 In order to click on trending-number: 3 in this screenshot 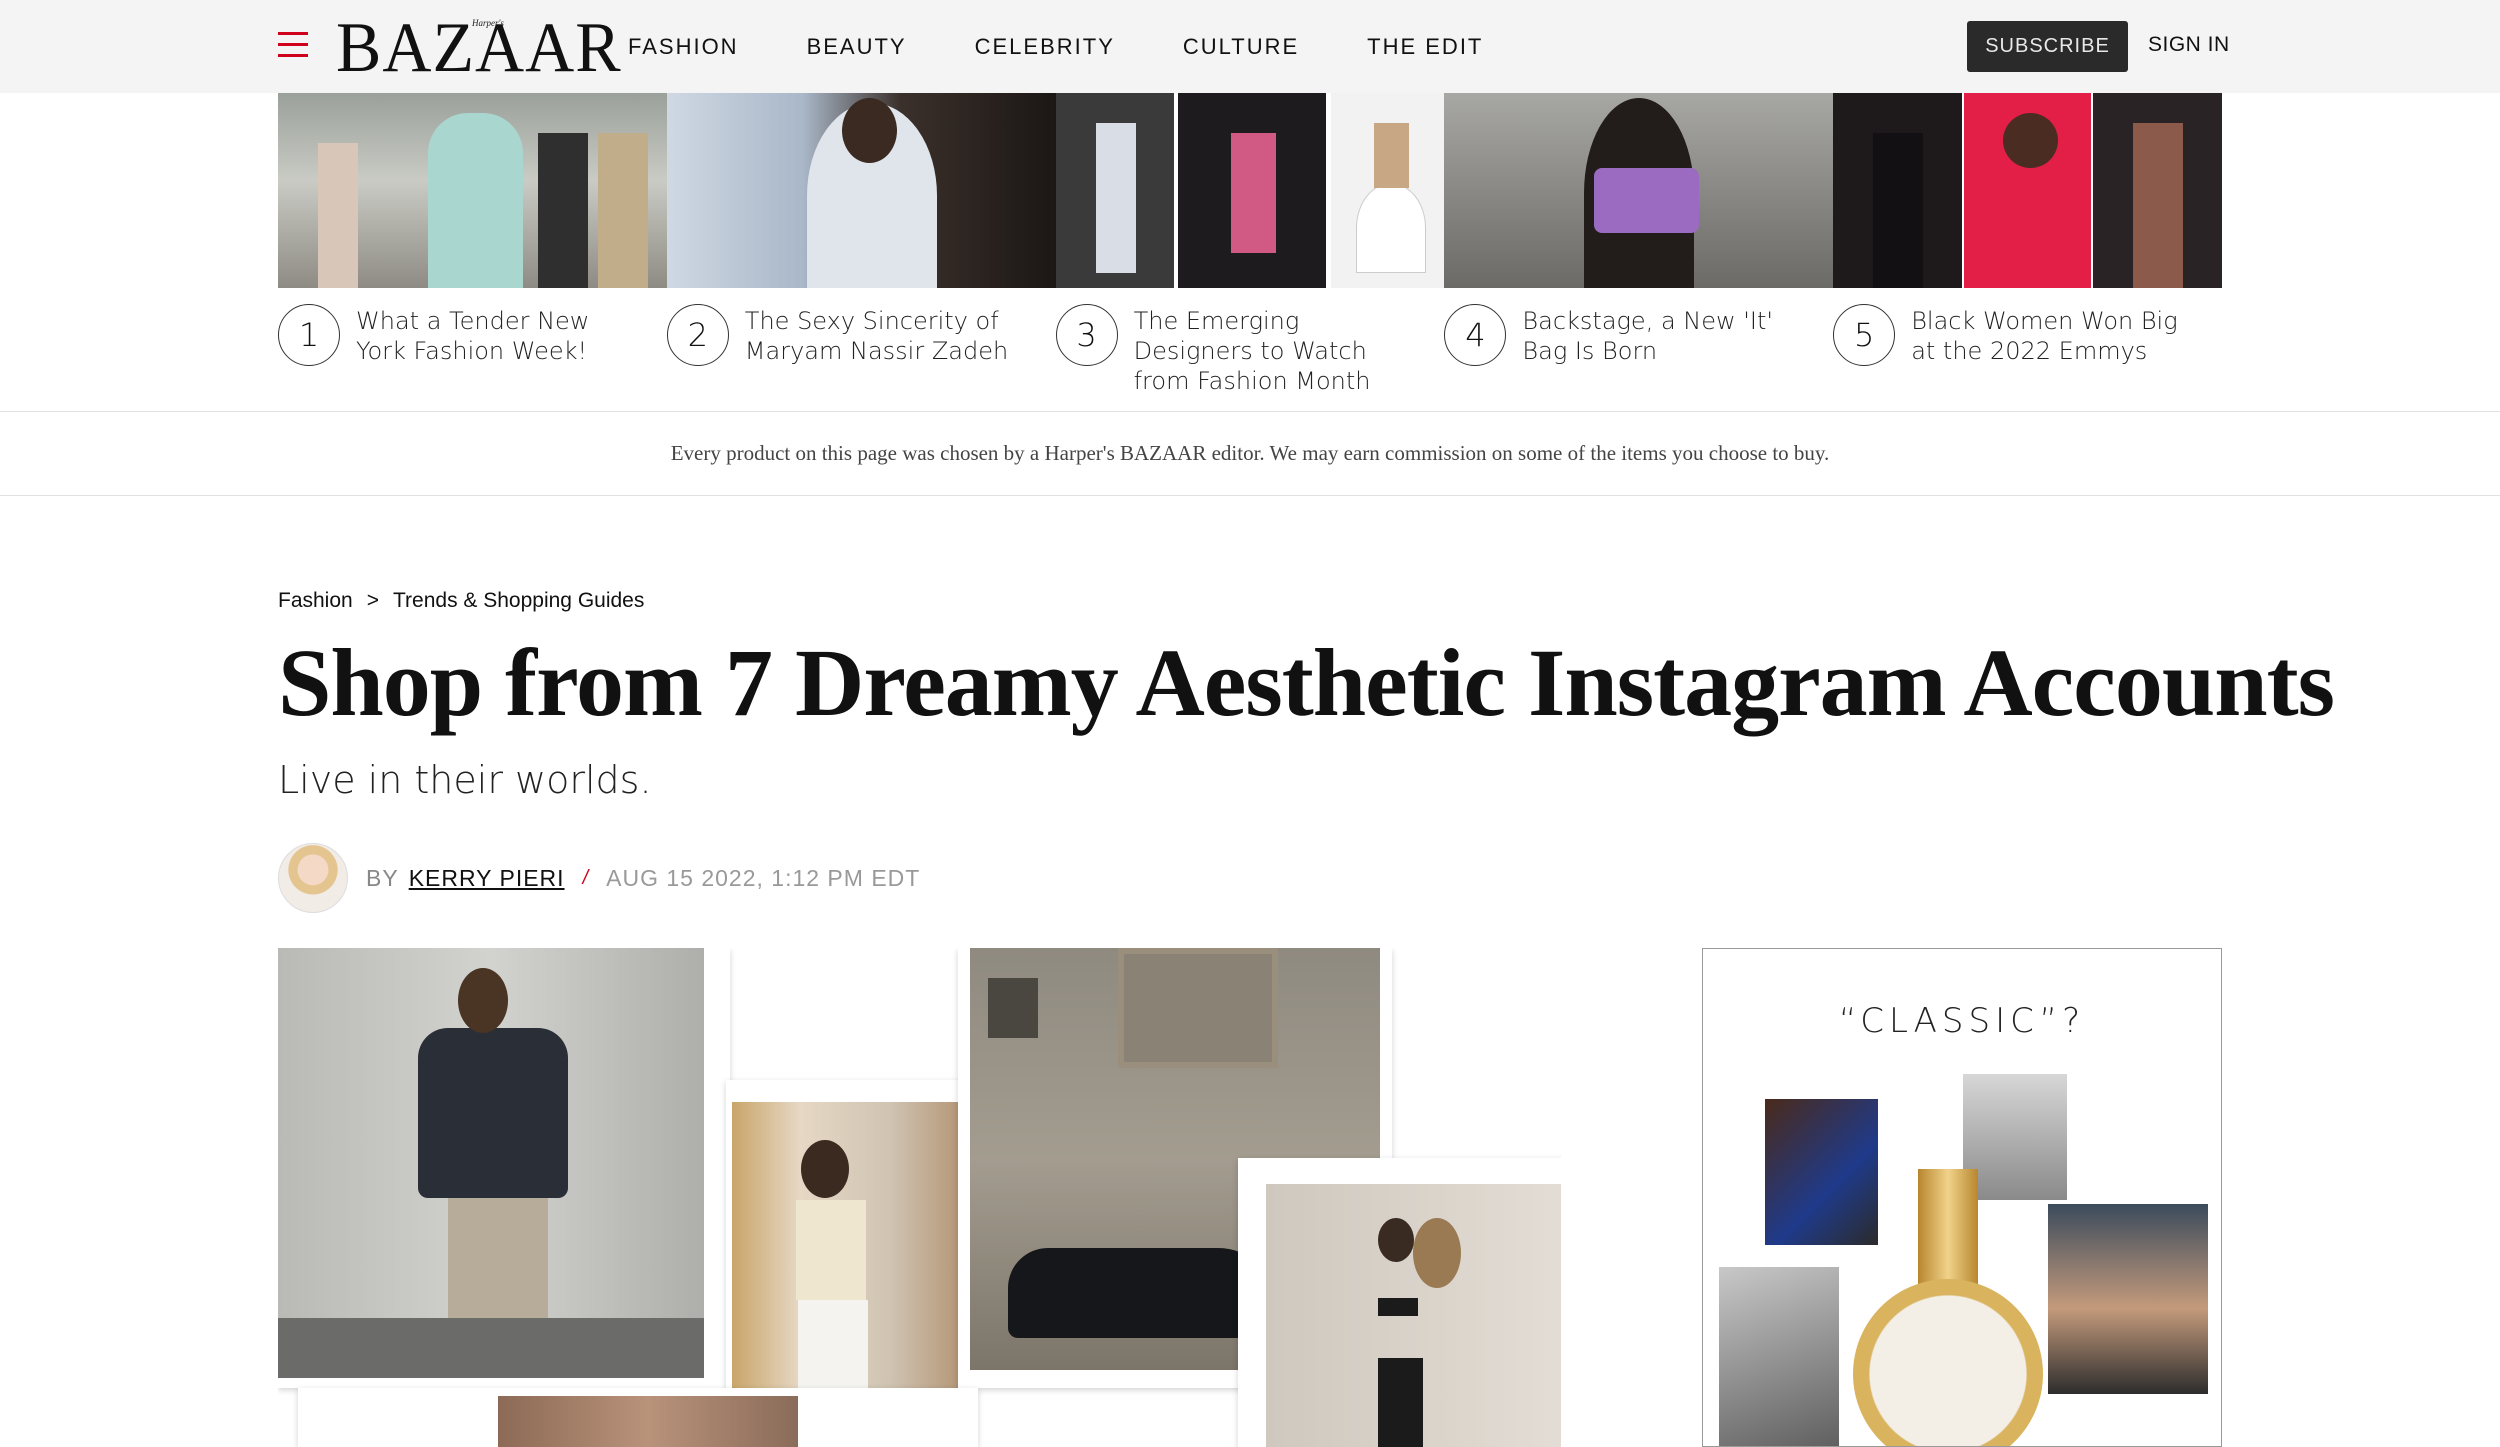, I will do `click(1086, 335)`.